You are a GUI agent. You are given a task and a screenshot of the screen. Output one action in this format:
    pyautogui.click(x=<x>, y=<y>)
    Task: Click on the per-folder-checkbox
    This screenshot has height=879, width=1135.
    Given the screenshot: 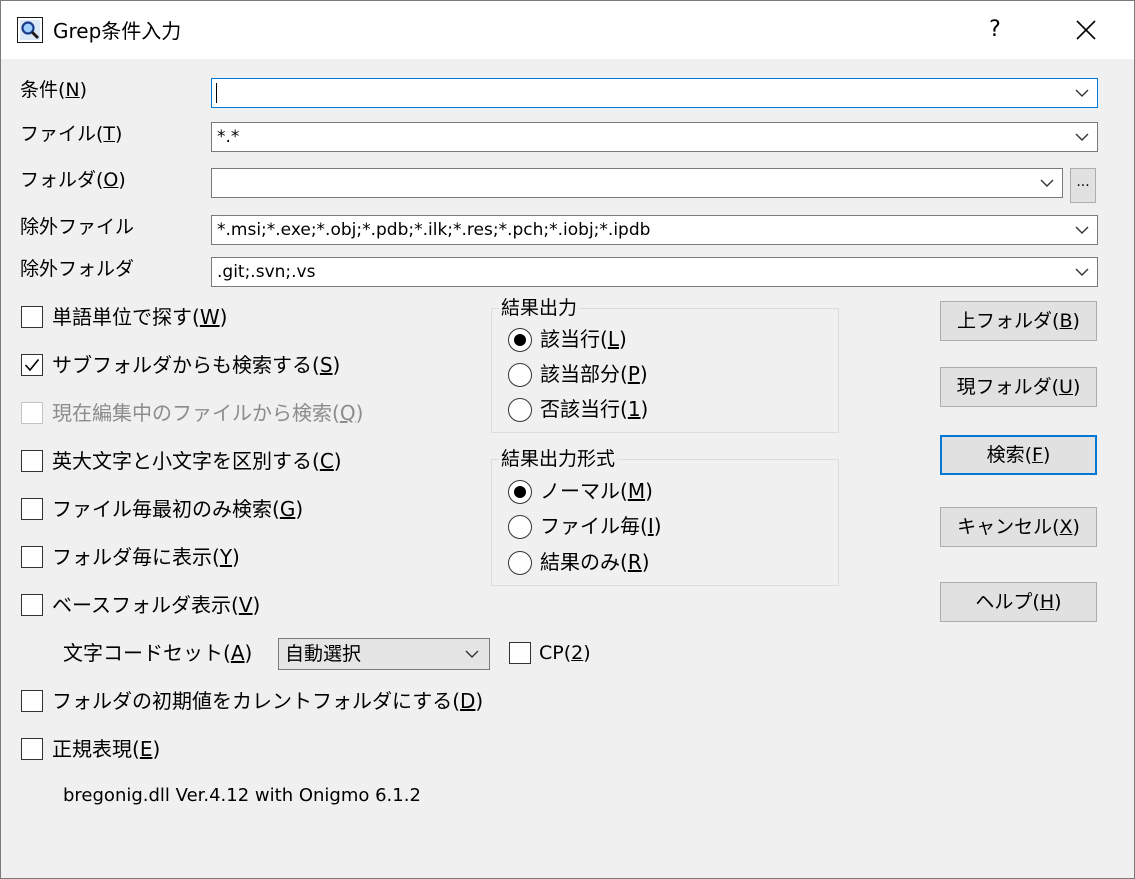 What is the action you would take?
    pyautogui.click(x=32, y=557)
    